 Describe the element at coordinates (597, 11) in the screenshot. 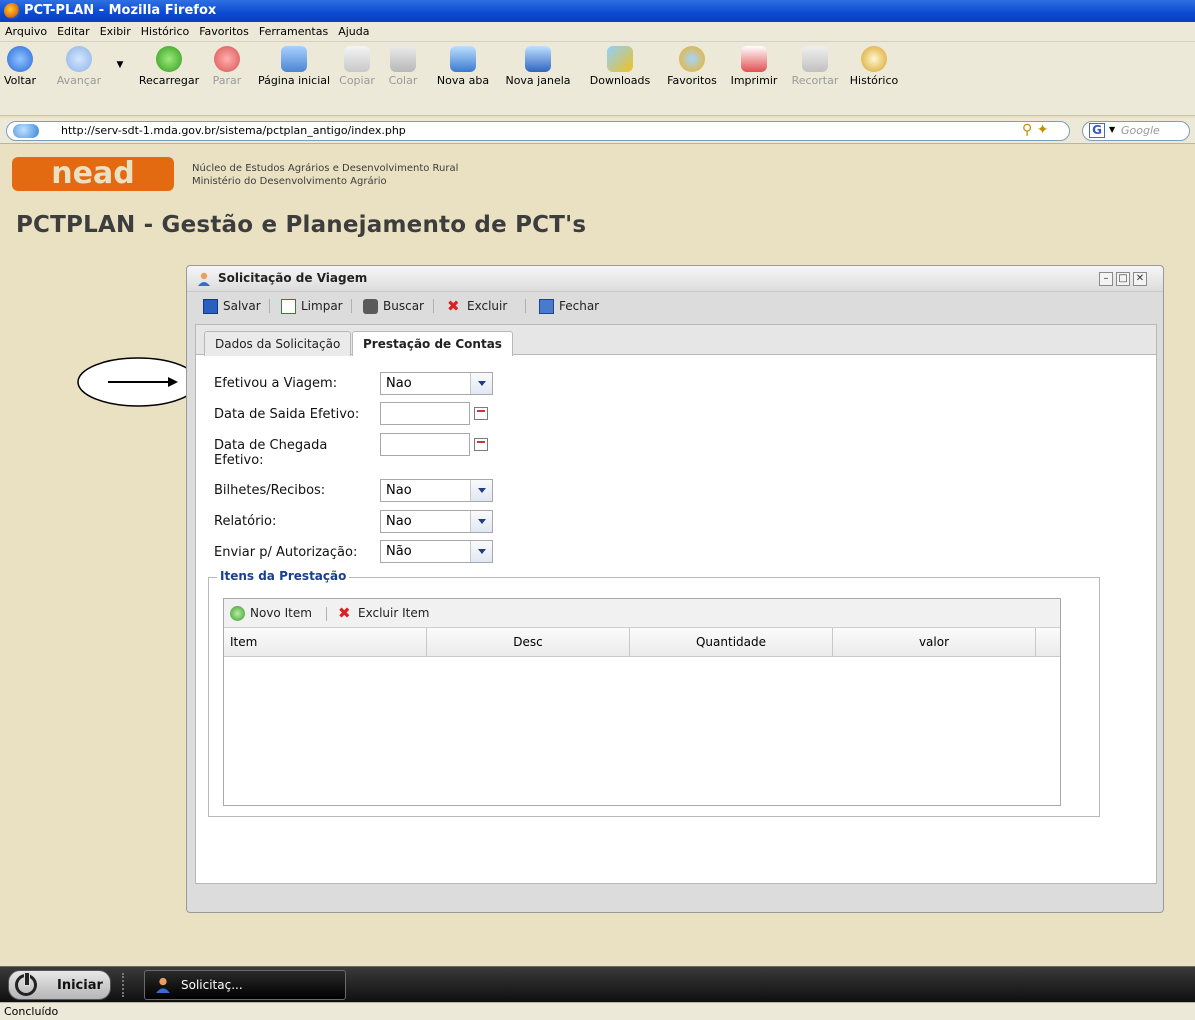

I see `window-title-bar: PCT-PLAN - Mozilla Firefox` at that location.